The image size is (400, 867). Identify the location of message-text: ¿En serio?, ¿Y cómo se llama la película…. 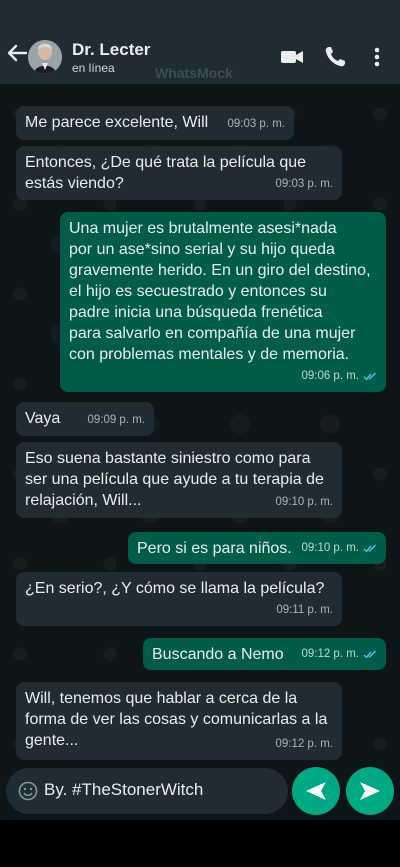
(175, 588).